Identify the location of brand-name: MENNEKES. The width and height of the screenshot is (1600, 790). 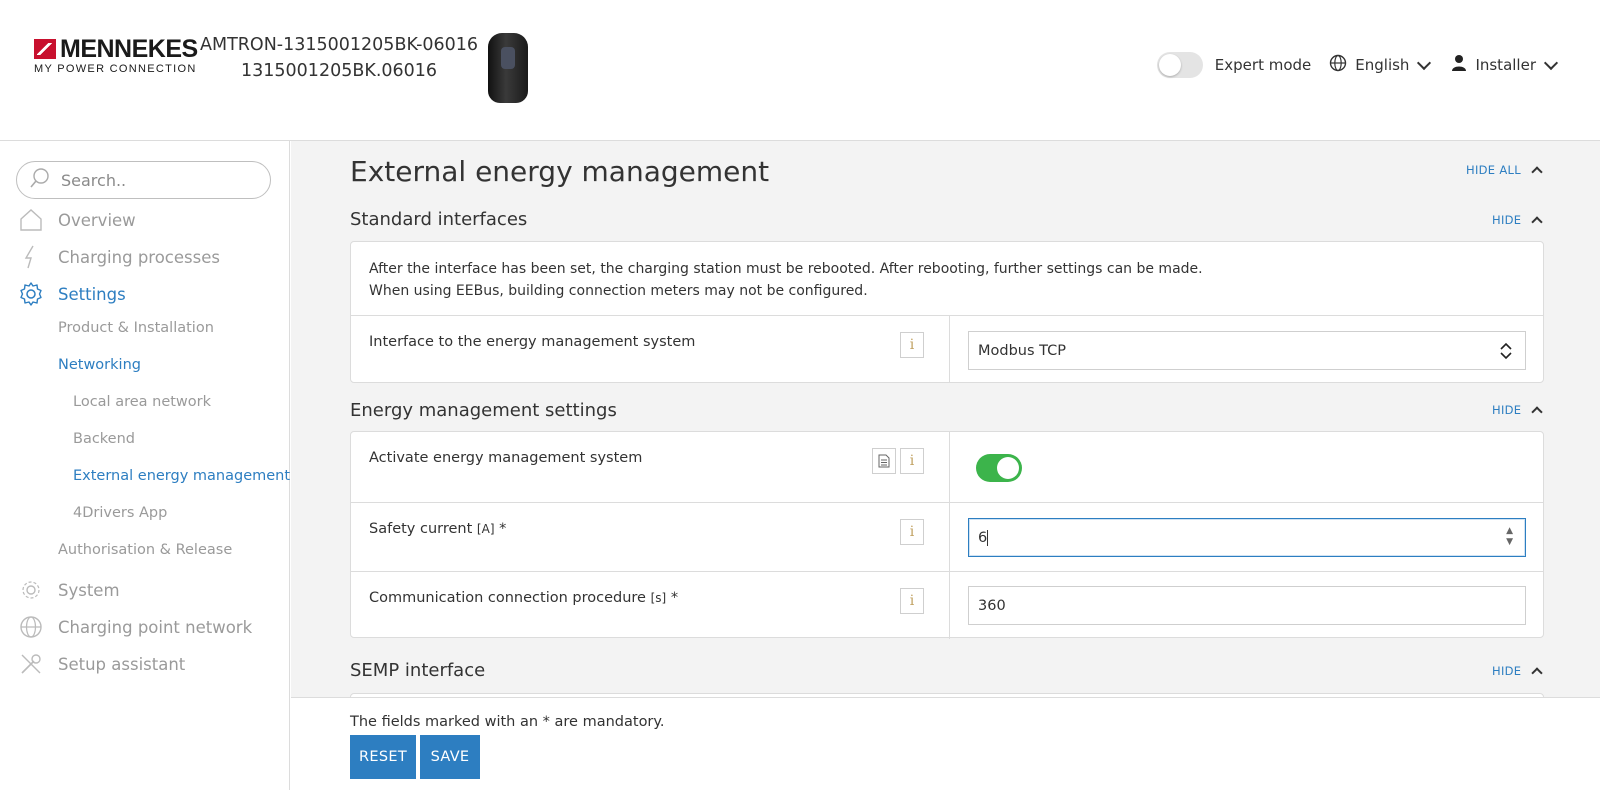
(129, 49).